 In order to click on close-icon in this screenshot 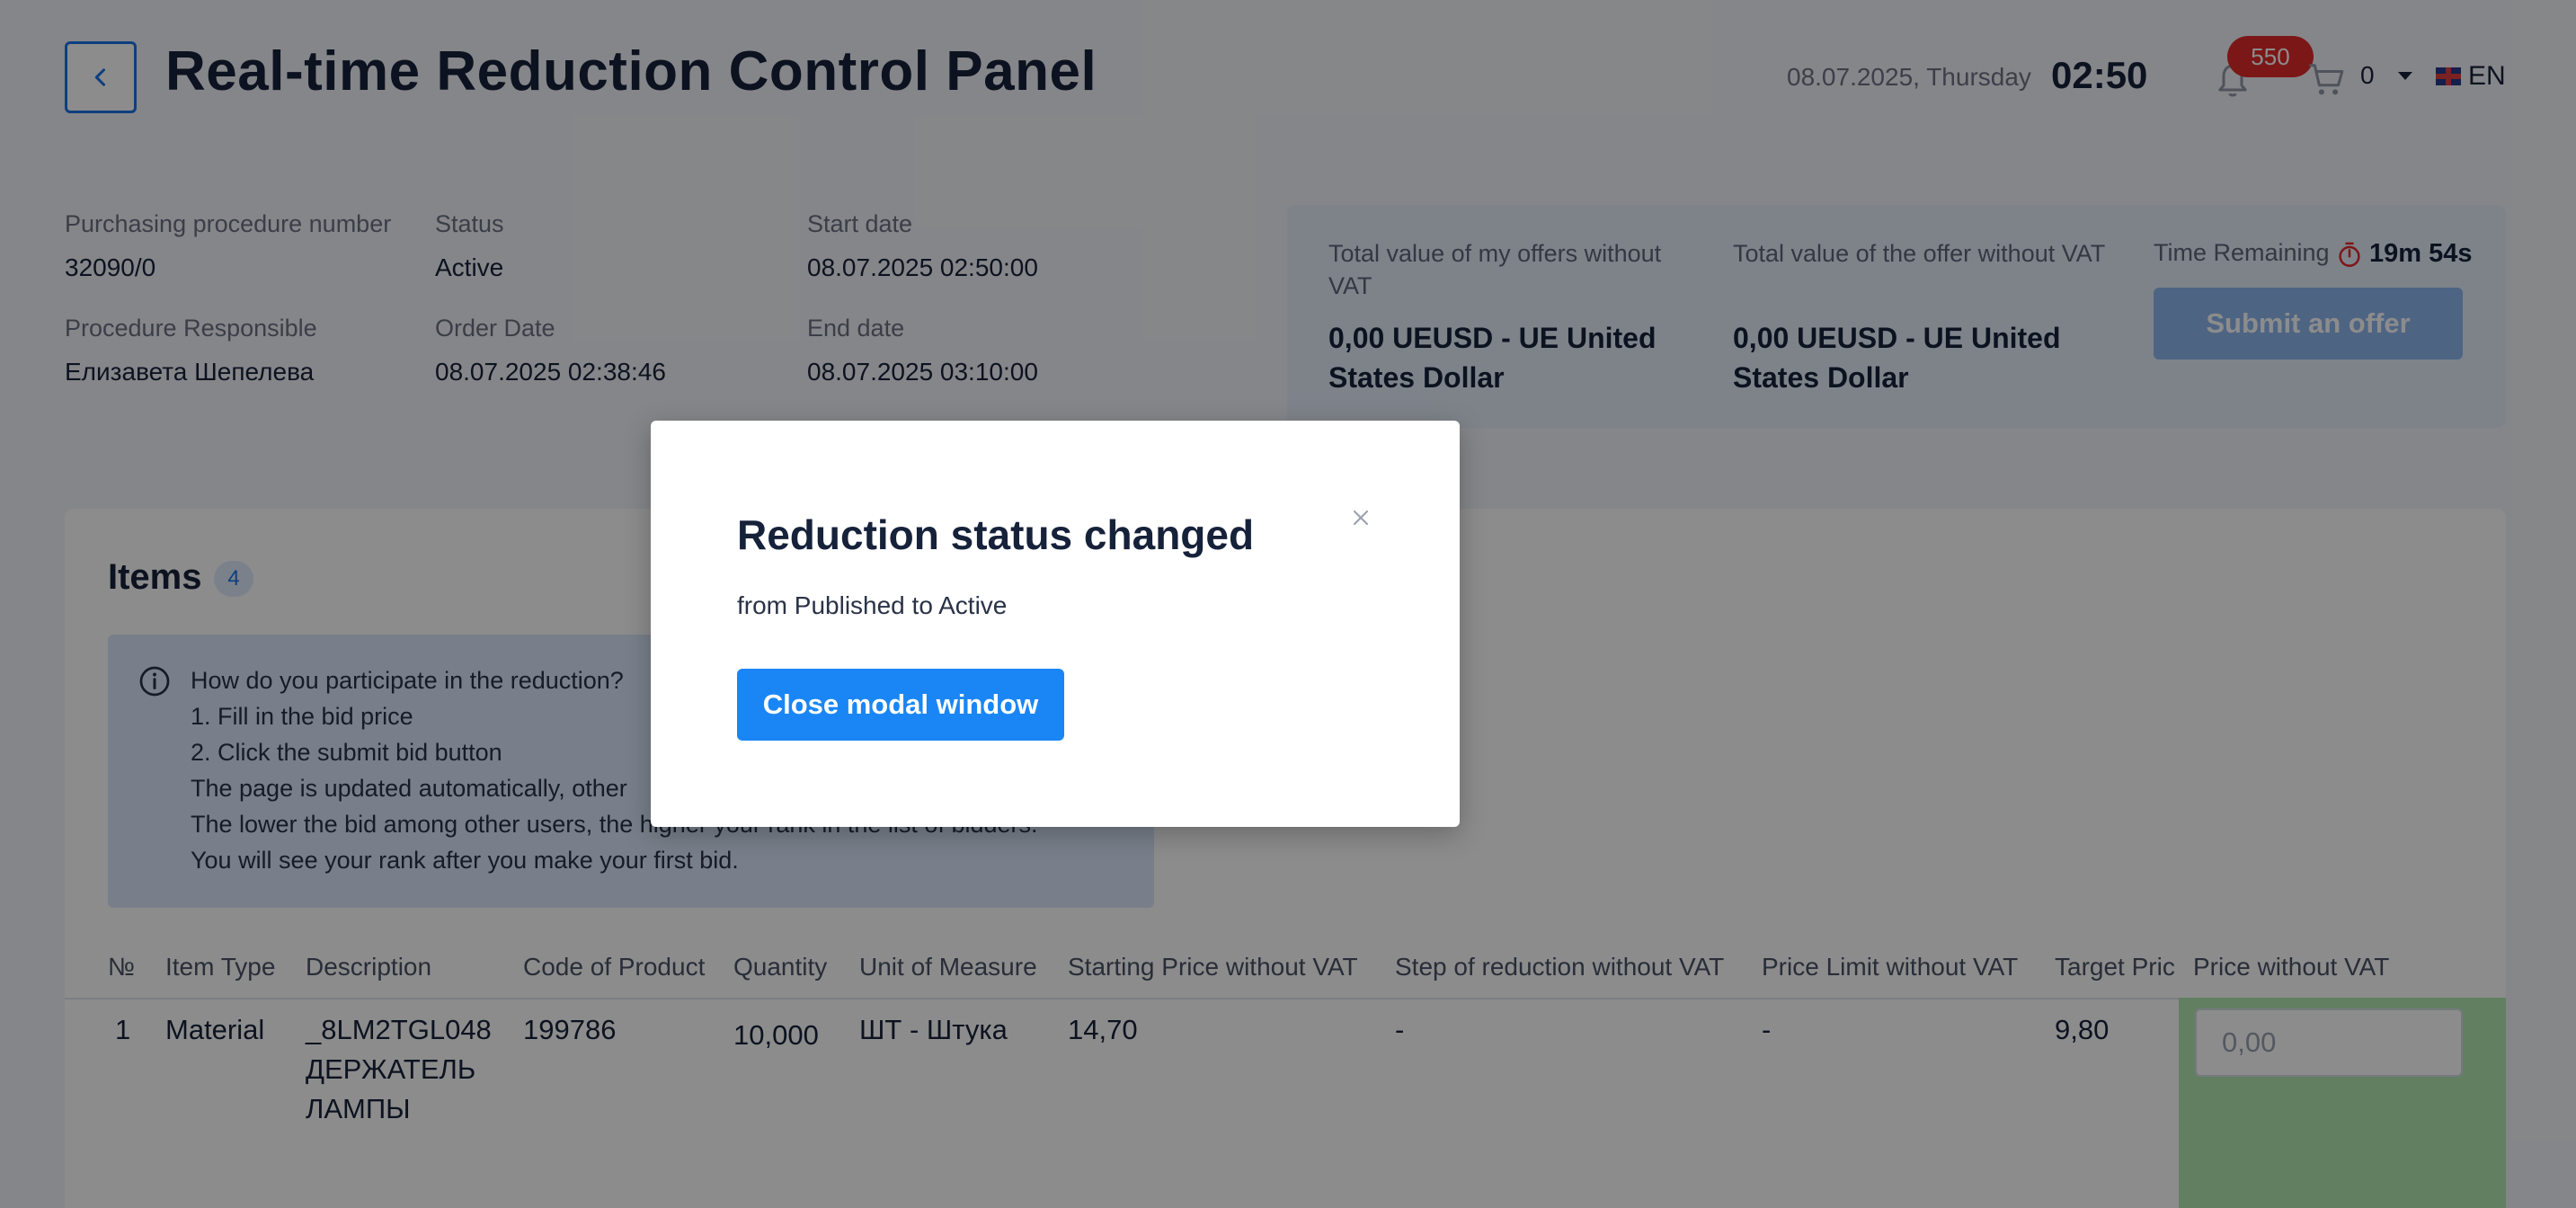, I will do `click(1360, 517)`.